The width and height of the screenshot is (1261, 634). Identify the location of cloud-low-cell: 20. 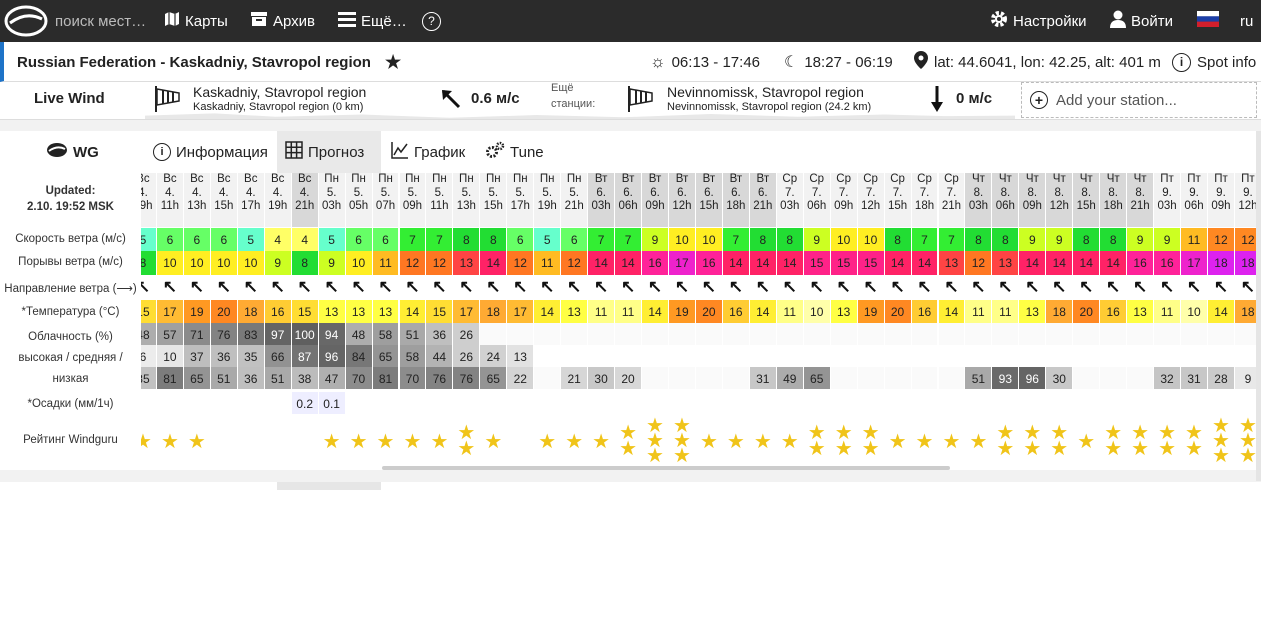
(628, 378).